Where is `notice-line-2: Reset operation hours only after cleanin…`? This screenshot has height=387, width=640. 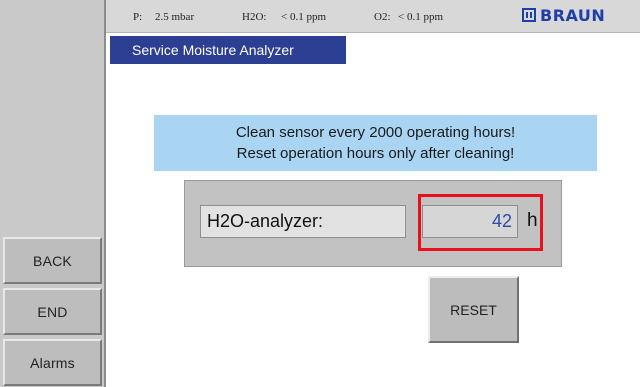 notice-line-2: Reset operation hours only after cleanin… is located at coordinates (375, 153).